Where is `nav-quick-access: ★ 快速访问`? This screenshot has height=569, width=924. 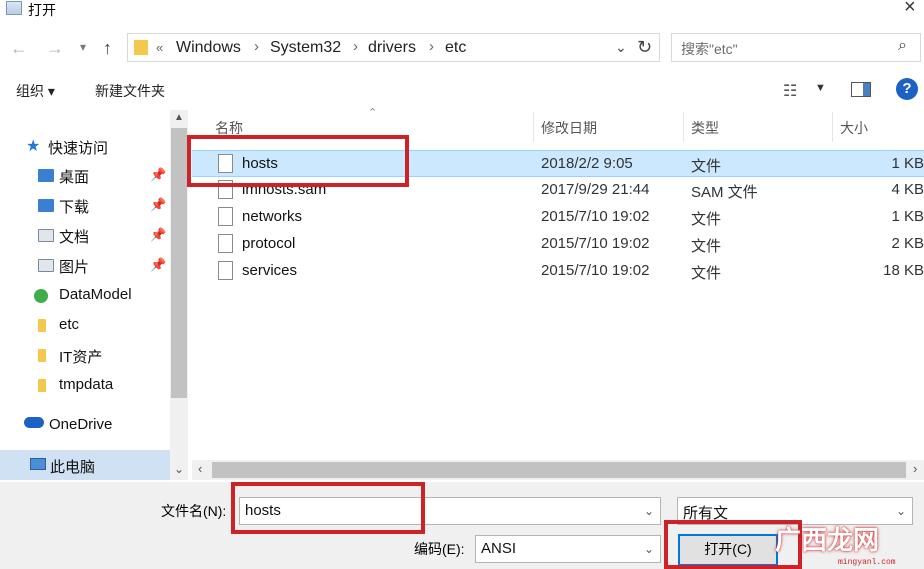 nav-quick-access: ★ 快速访问 is located at coordinates (85, 146).